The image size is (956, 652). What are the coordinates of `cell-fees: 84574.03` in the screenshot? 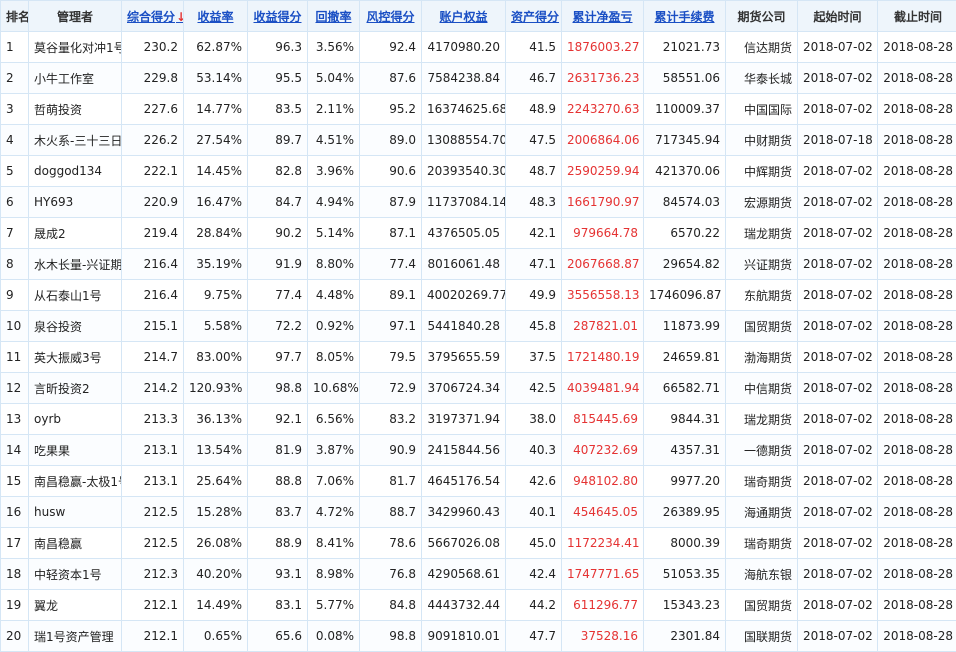 It's located at (685, 202).